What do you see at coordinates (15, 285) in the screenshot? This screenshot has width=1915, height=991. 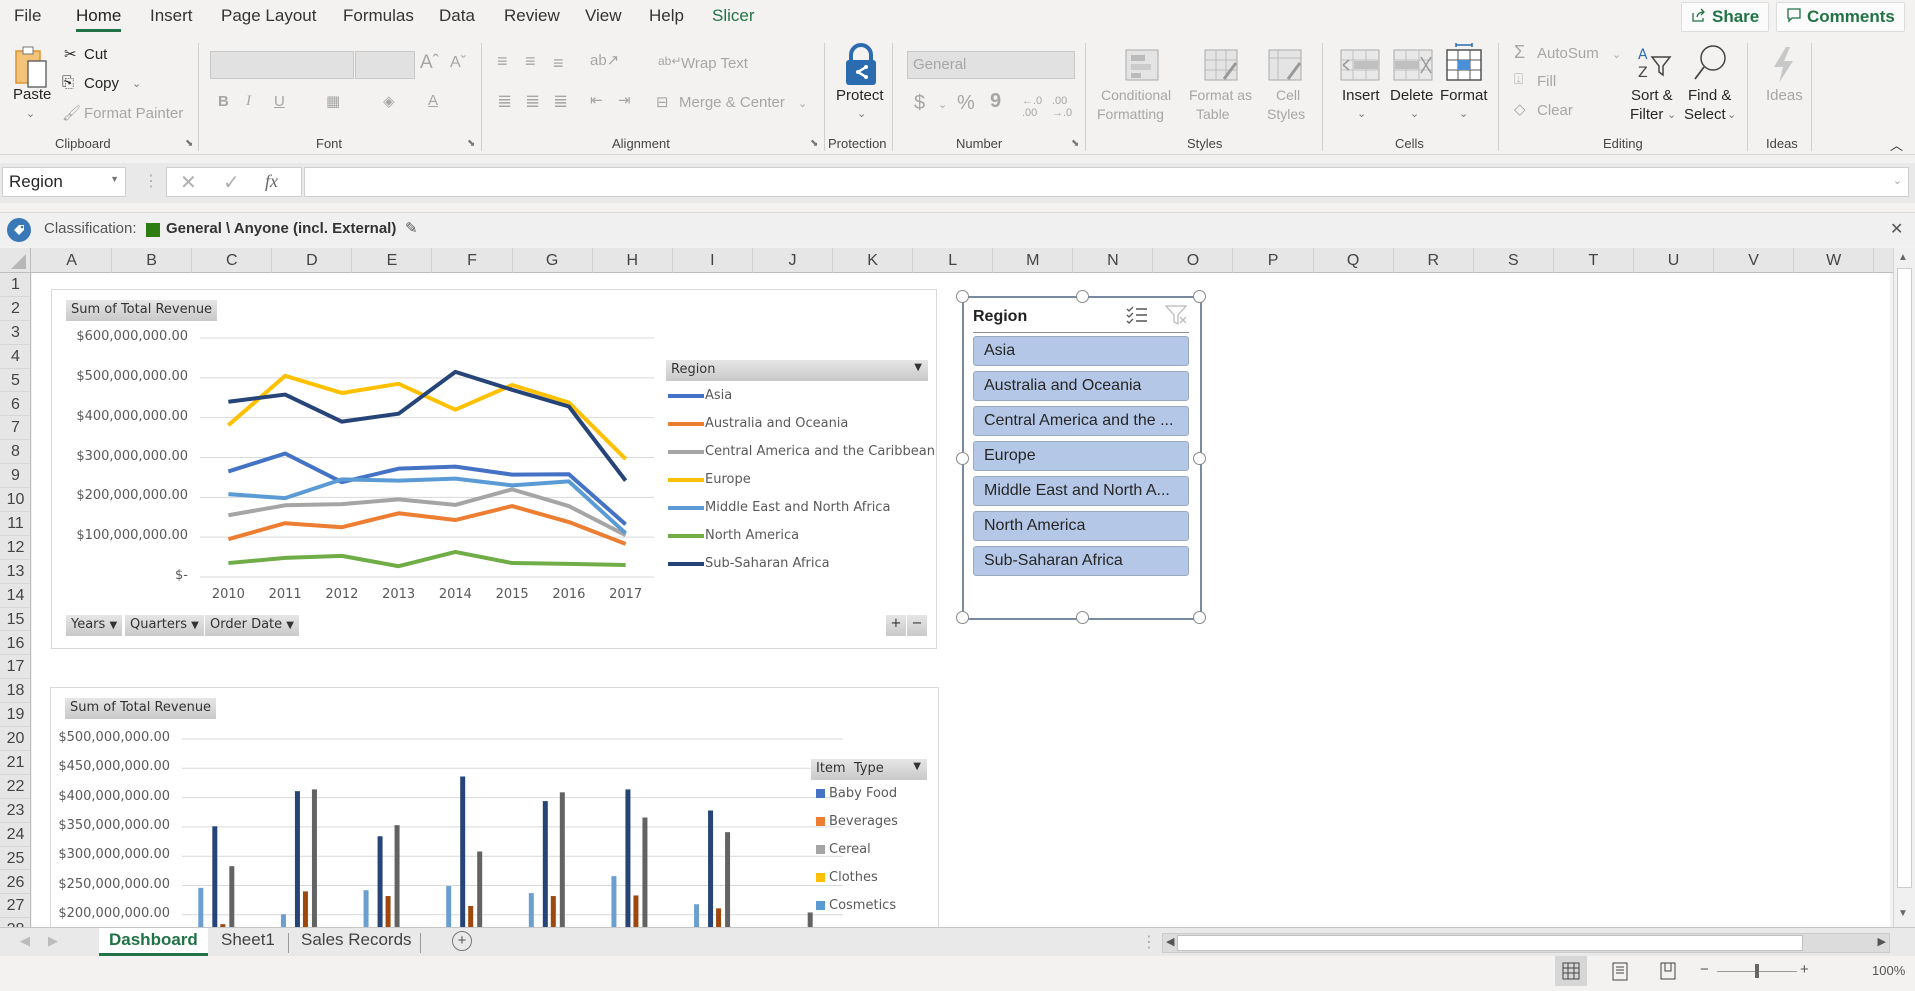 I see `row-header-1: 1` at bounding box center [15, 285].